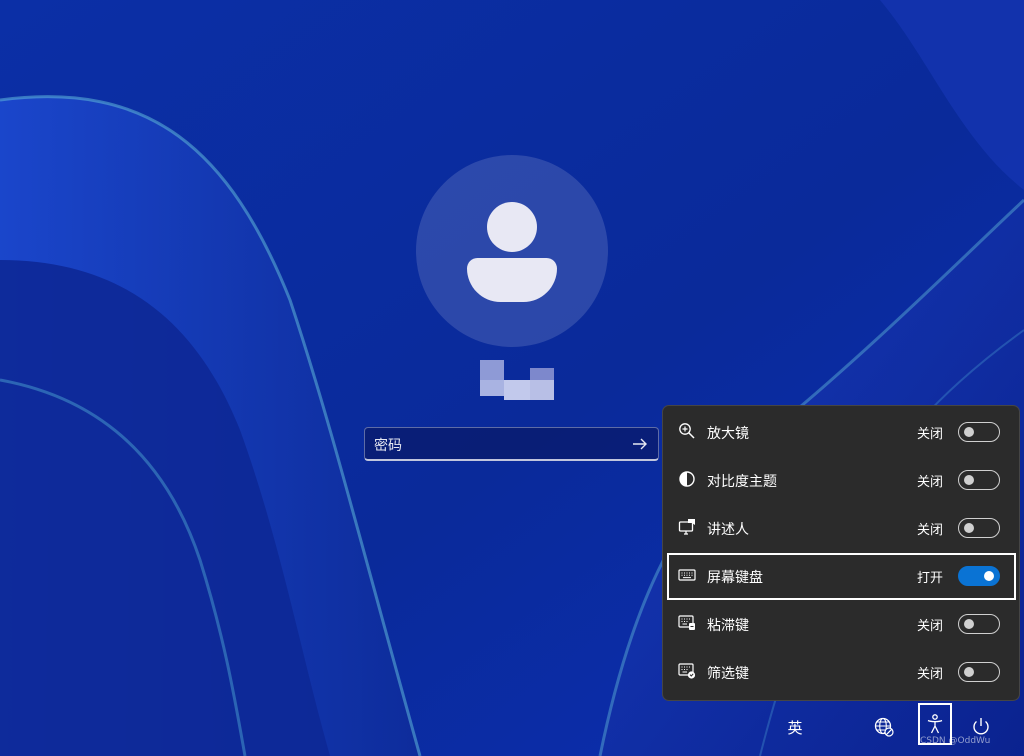 The image size is (1024, 756). What do you see at coordinates (841, 528) in the screenshot?
I see `accessibility-item-narrator: 讲述人 关闭` at bounding box center [841, 528].